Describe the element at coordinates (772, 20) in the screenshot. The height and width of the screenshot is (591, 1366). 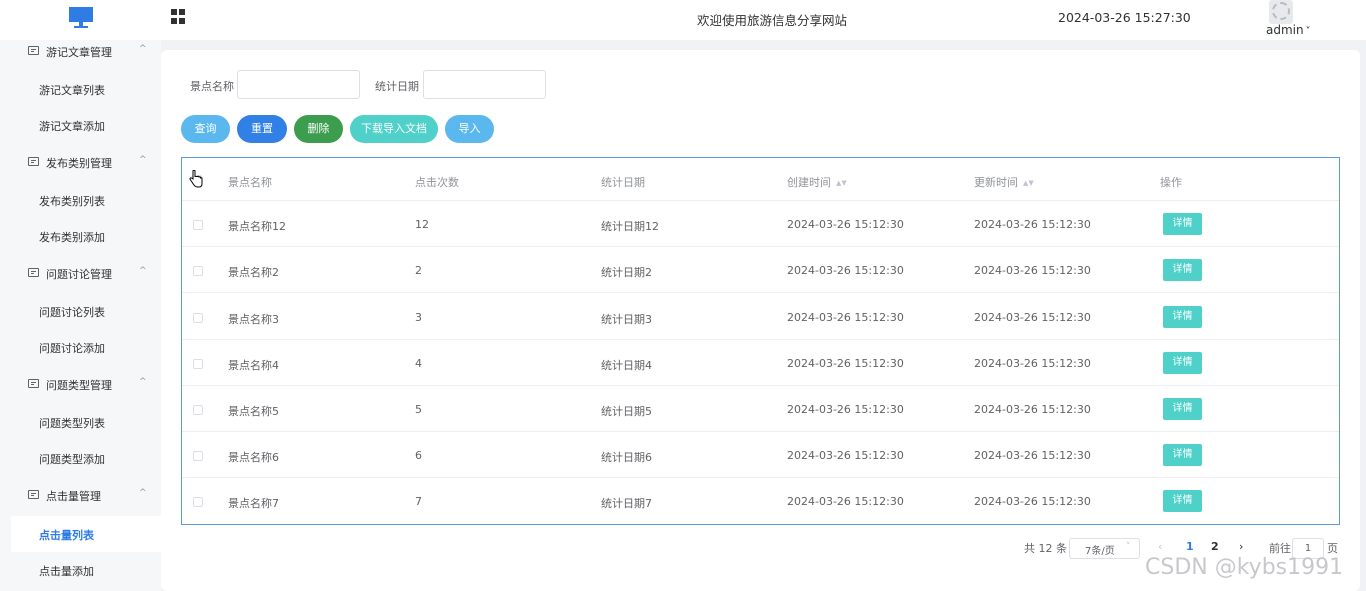
I see `site-title: 欢迎使用旅游信息分享网站` at that location.